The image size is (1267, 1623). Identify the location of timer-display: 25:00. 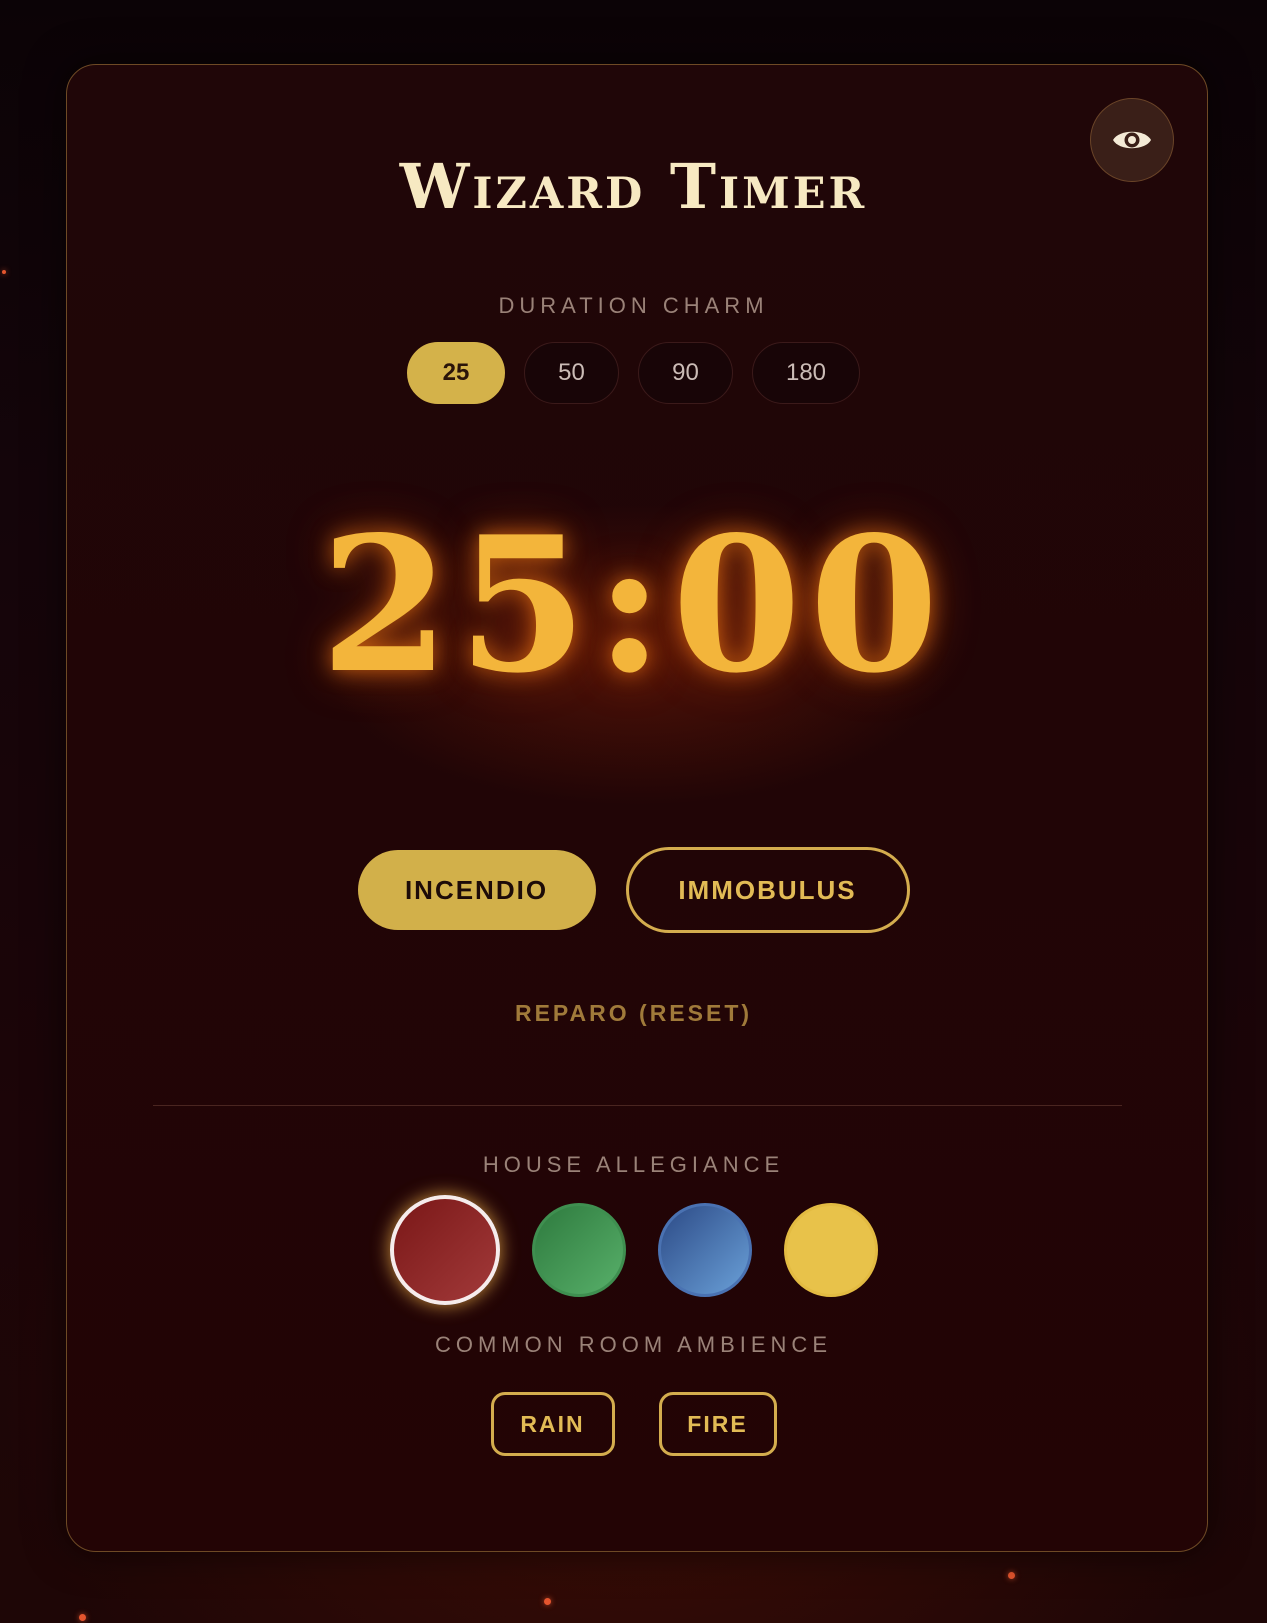
(633, 604).